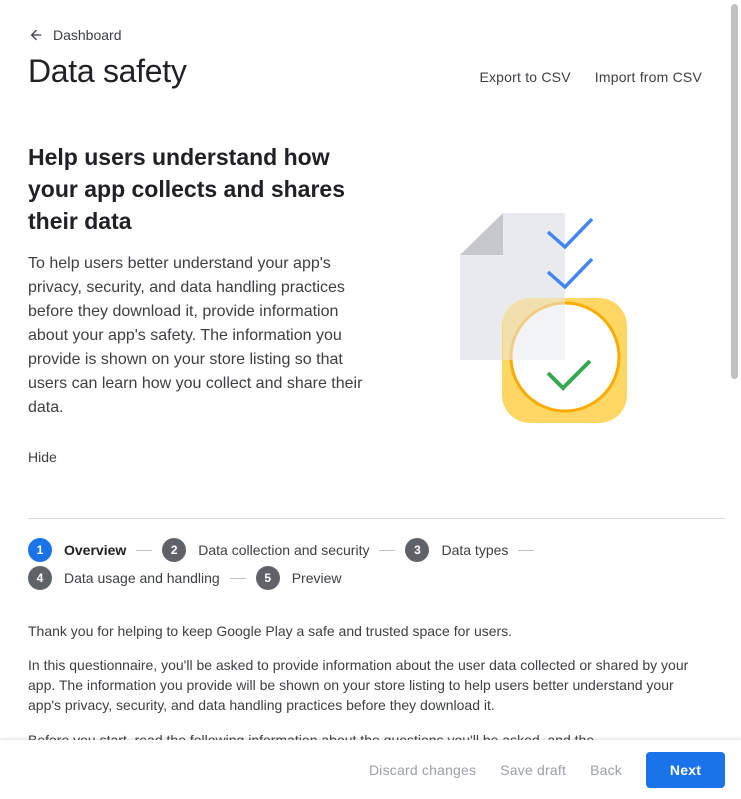 This screenshot has width=741, height=799. I want to click on section-divider, so click(377, 518).